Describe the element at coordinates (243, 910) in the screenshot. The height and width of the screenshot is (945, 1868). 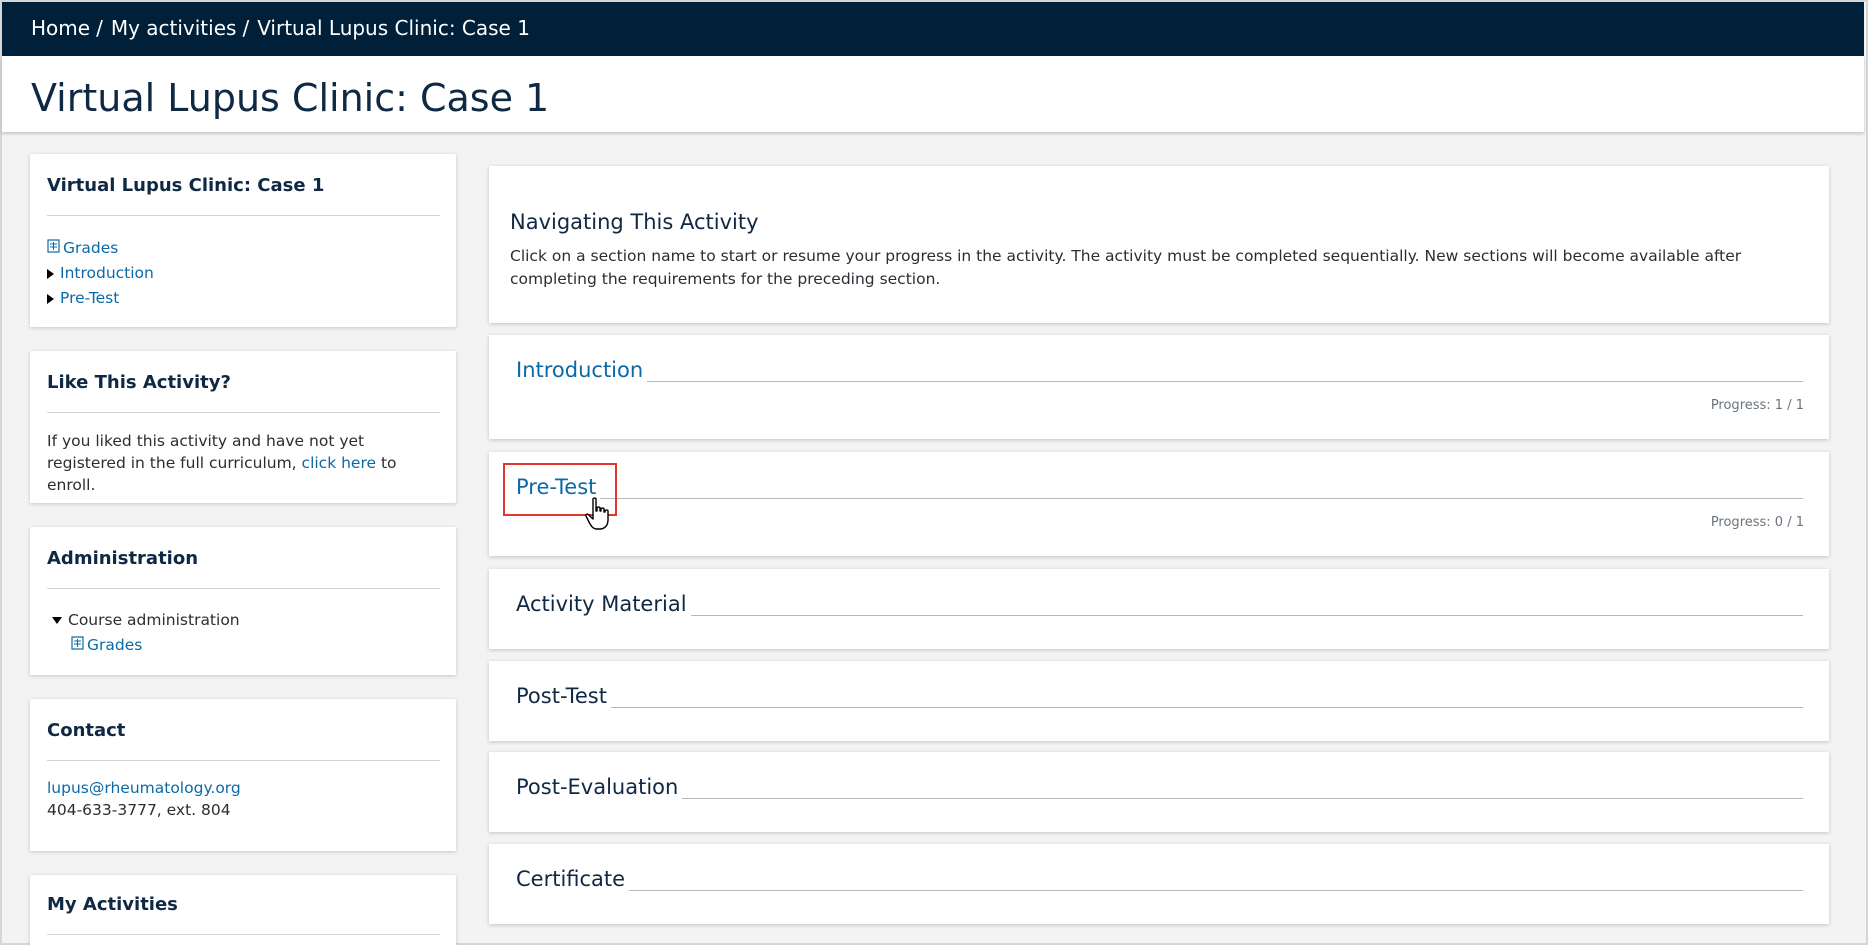
I see `my-activities-block: My Activities` at that location.